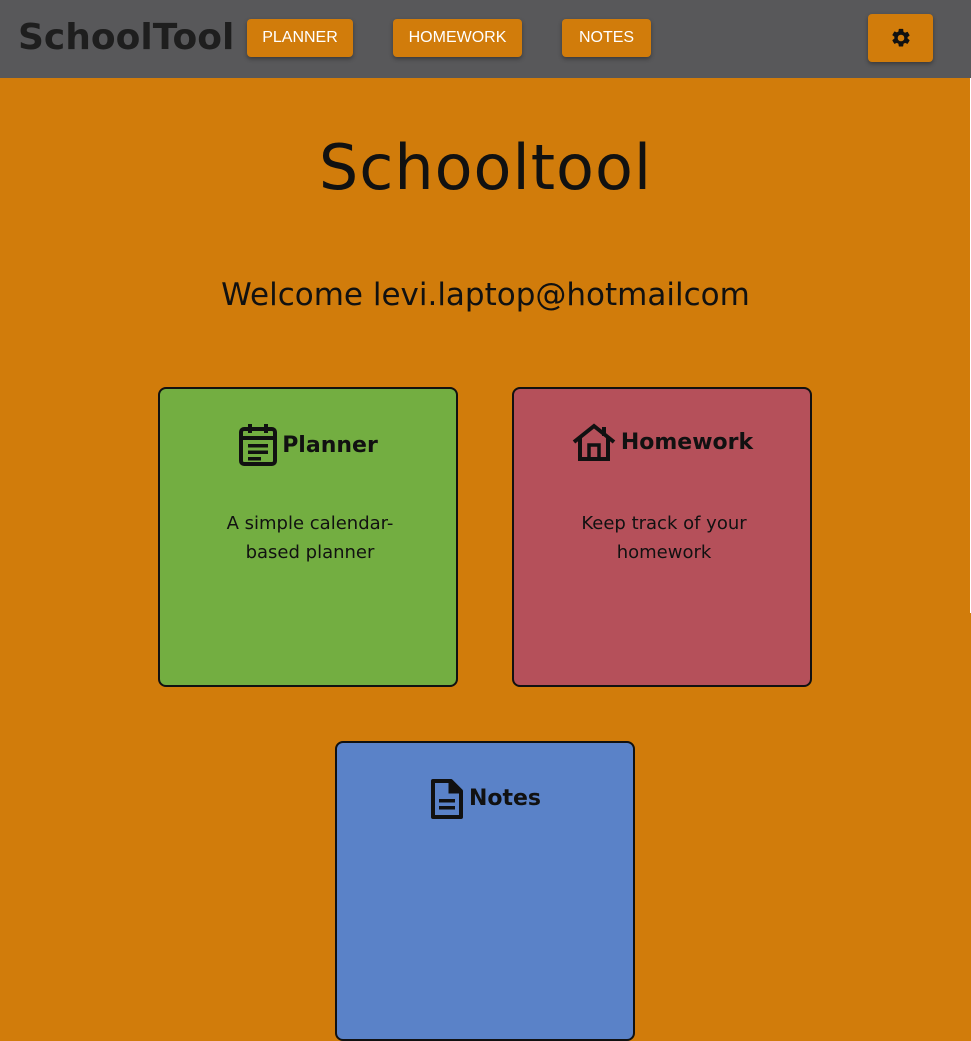  I want to click on notes-card-title: Notes, so click(505, 798).